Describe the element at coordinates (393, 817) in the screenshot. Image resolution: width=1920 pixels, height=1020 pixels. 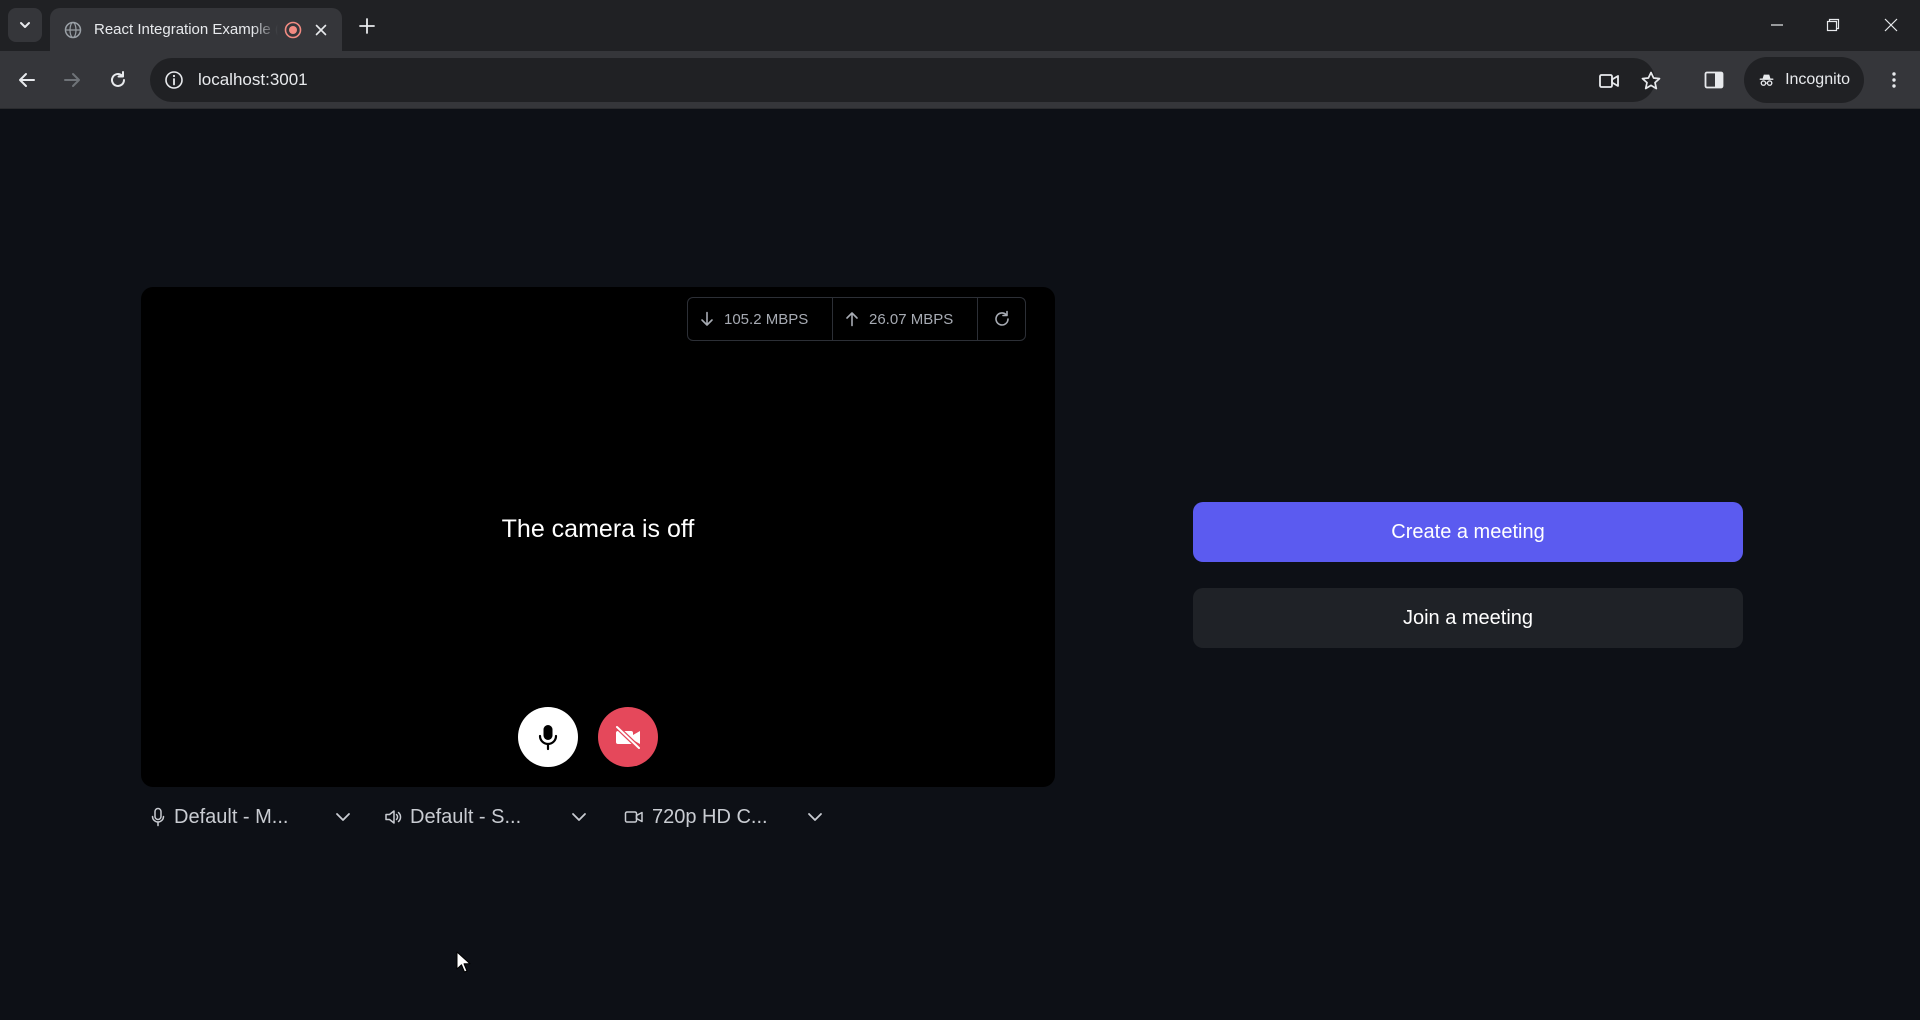
I see `speaker-icon` at that location.